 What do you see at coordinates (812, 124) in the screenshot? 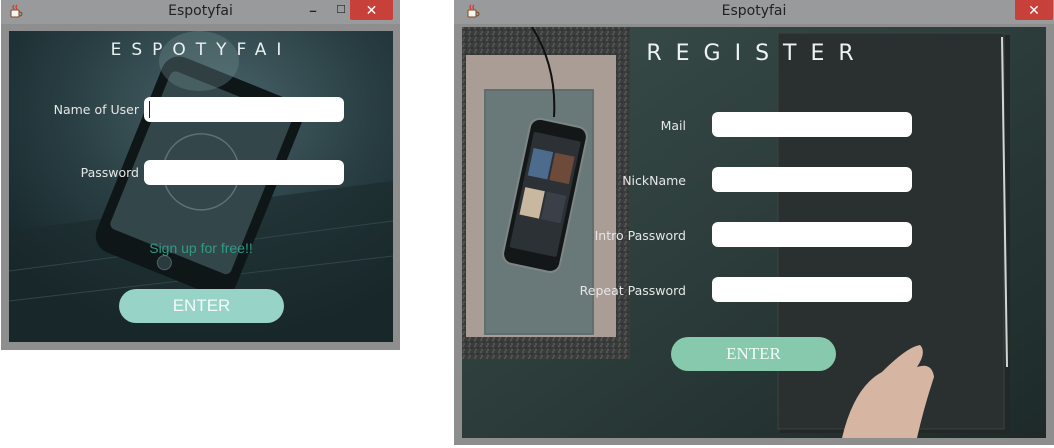
I see `mail-input` at bounding box center [812, 124].